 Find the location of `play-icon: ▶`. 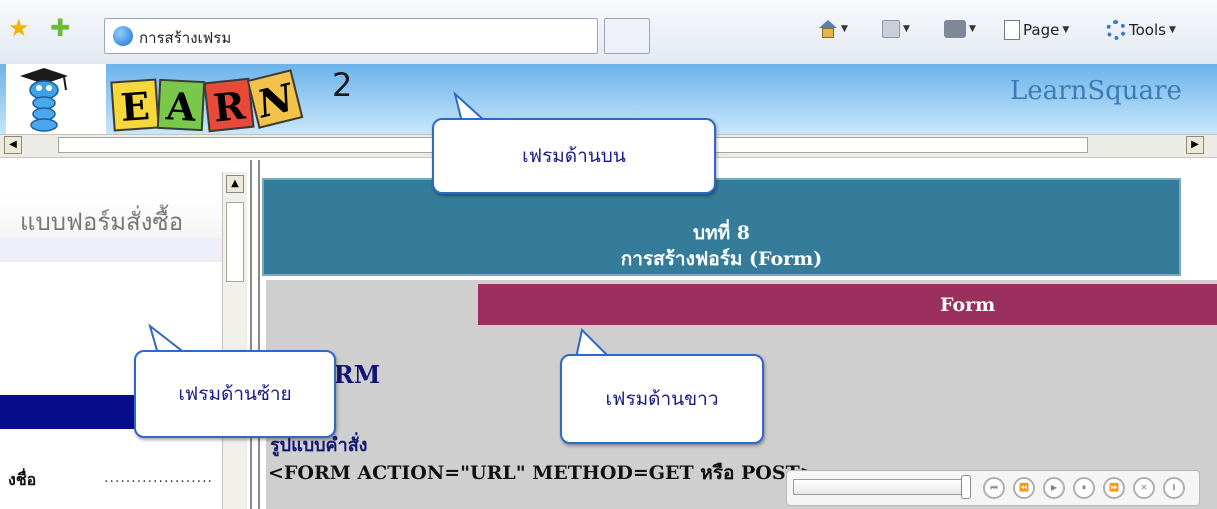

play-icon: ▶ is located at coordinates (1054, 488).